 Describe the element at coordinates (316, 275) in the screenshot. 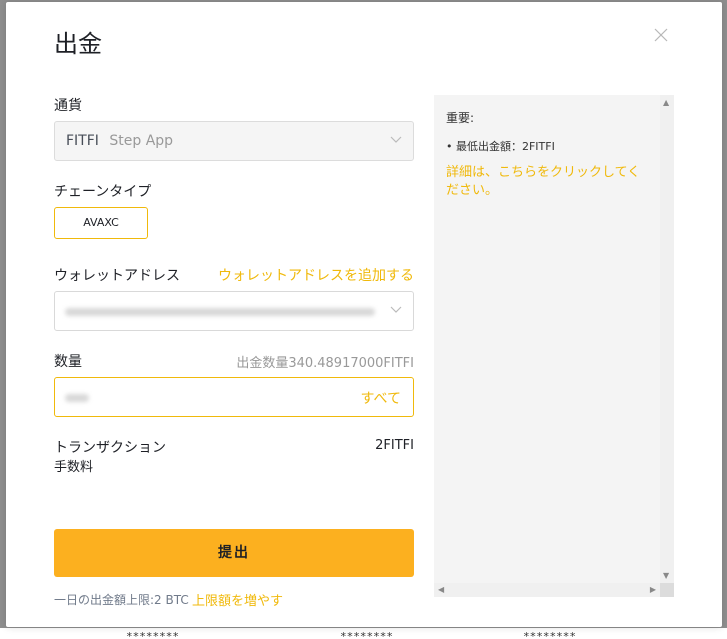

I see `add-wallet-address-link: ウォレットアドレスを追加する` at that location.